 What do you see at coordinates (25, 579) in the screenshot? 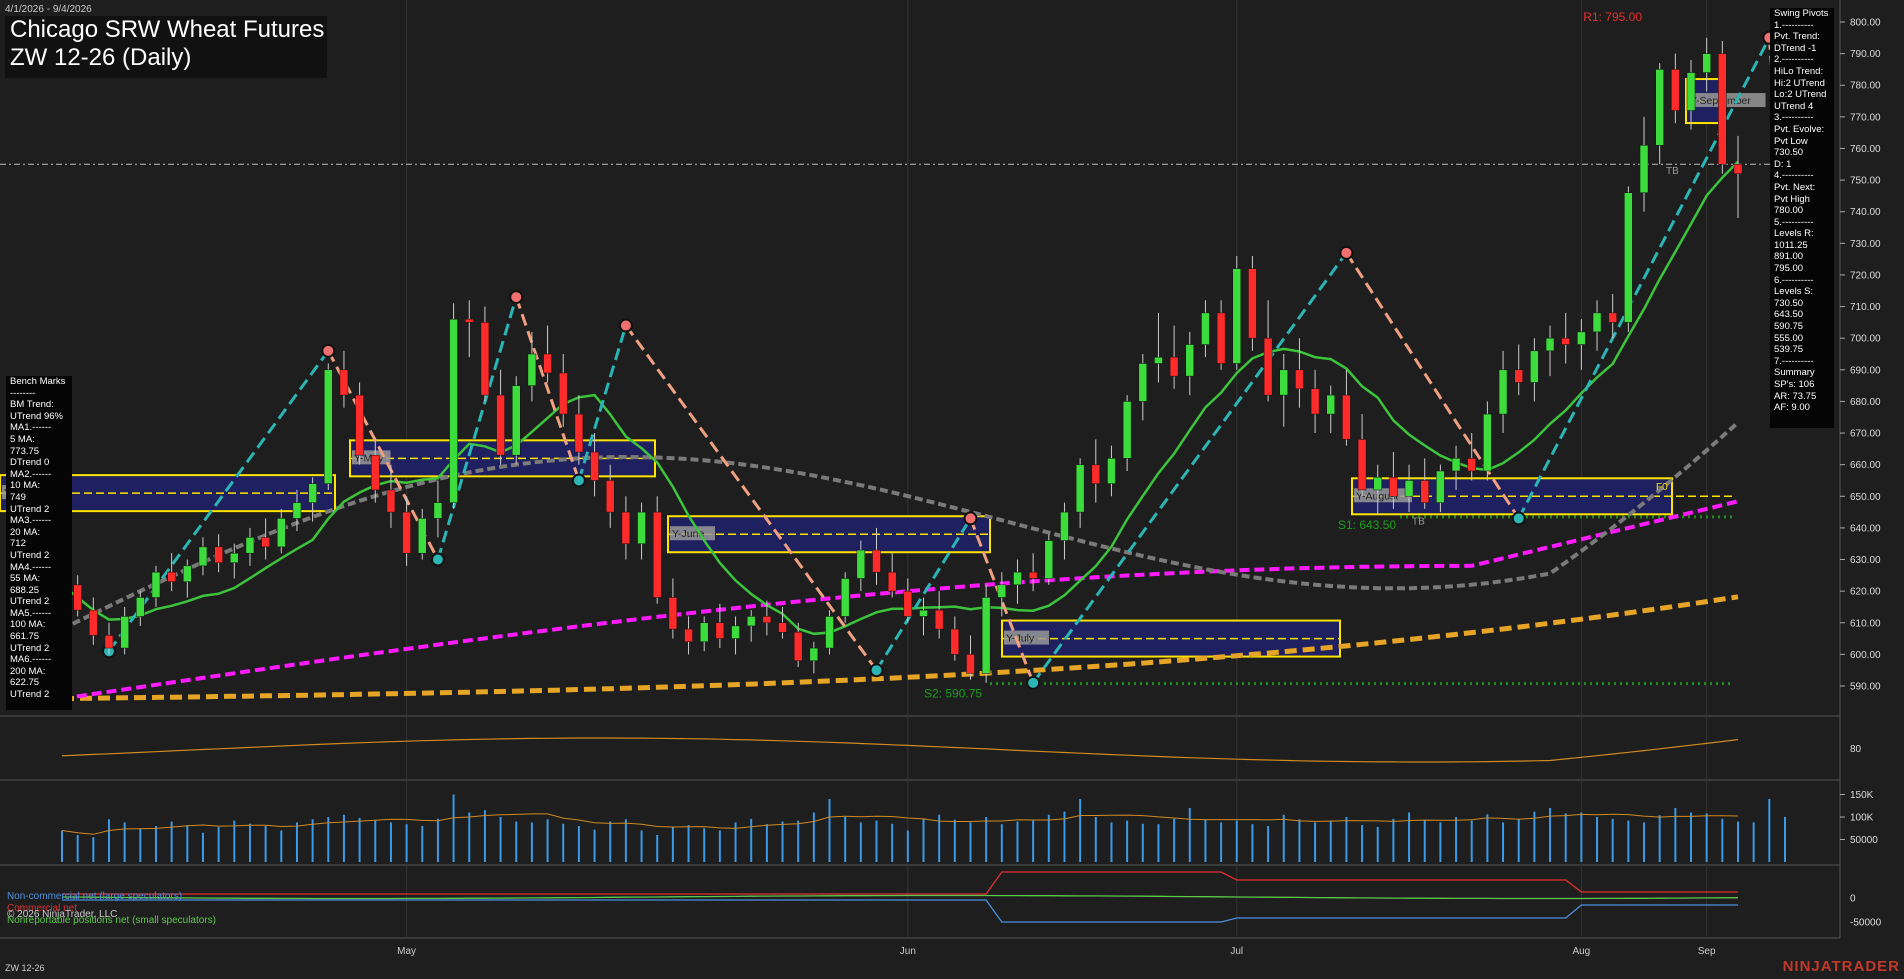
I see `bench-marks-line: 55 MA:` at bounding box center [25, 579].